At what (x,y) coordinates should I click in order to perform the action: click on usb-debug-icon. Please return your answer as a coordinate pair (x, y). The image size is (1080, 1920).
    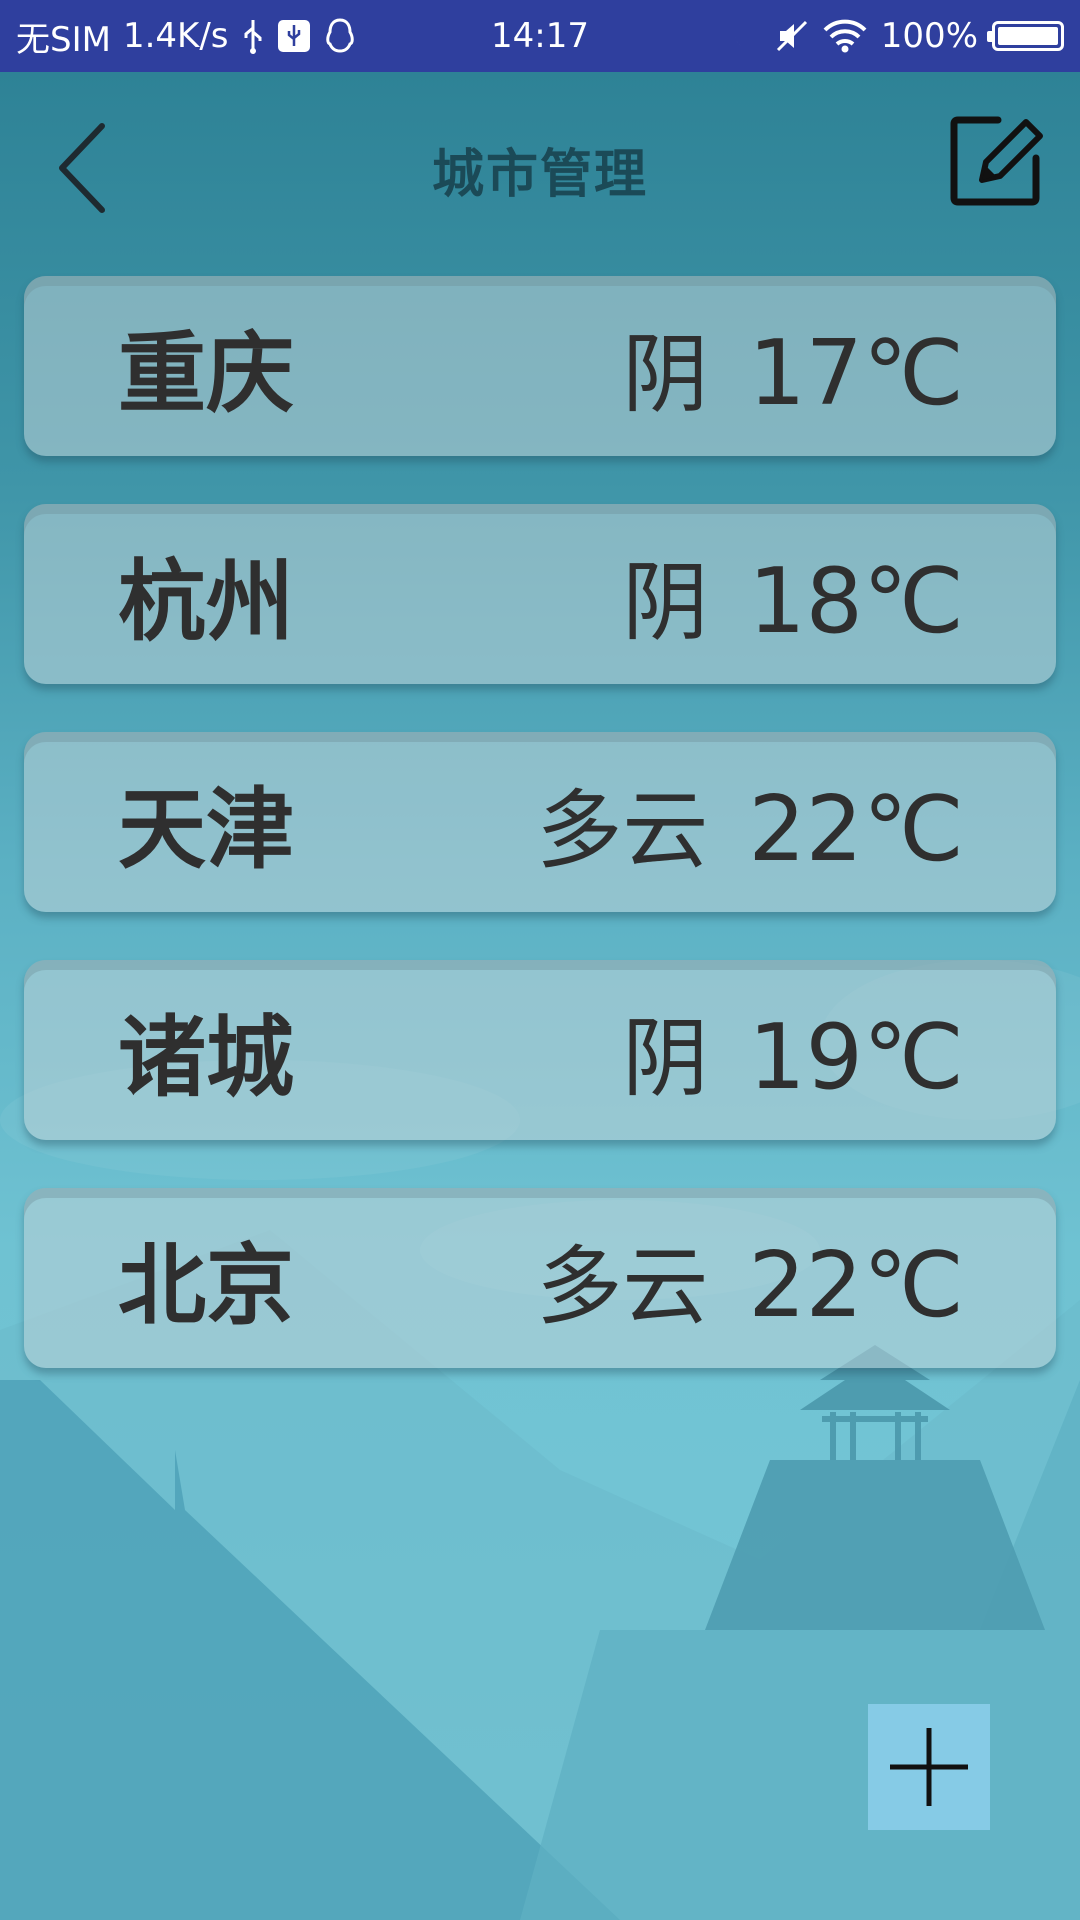
    Looking at the image, I should click on (294, 36).